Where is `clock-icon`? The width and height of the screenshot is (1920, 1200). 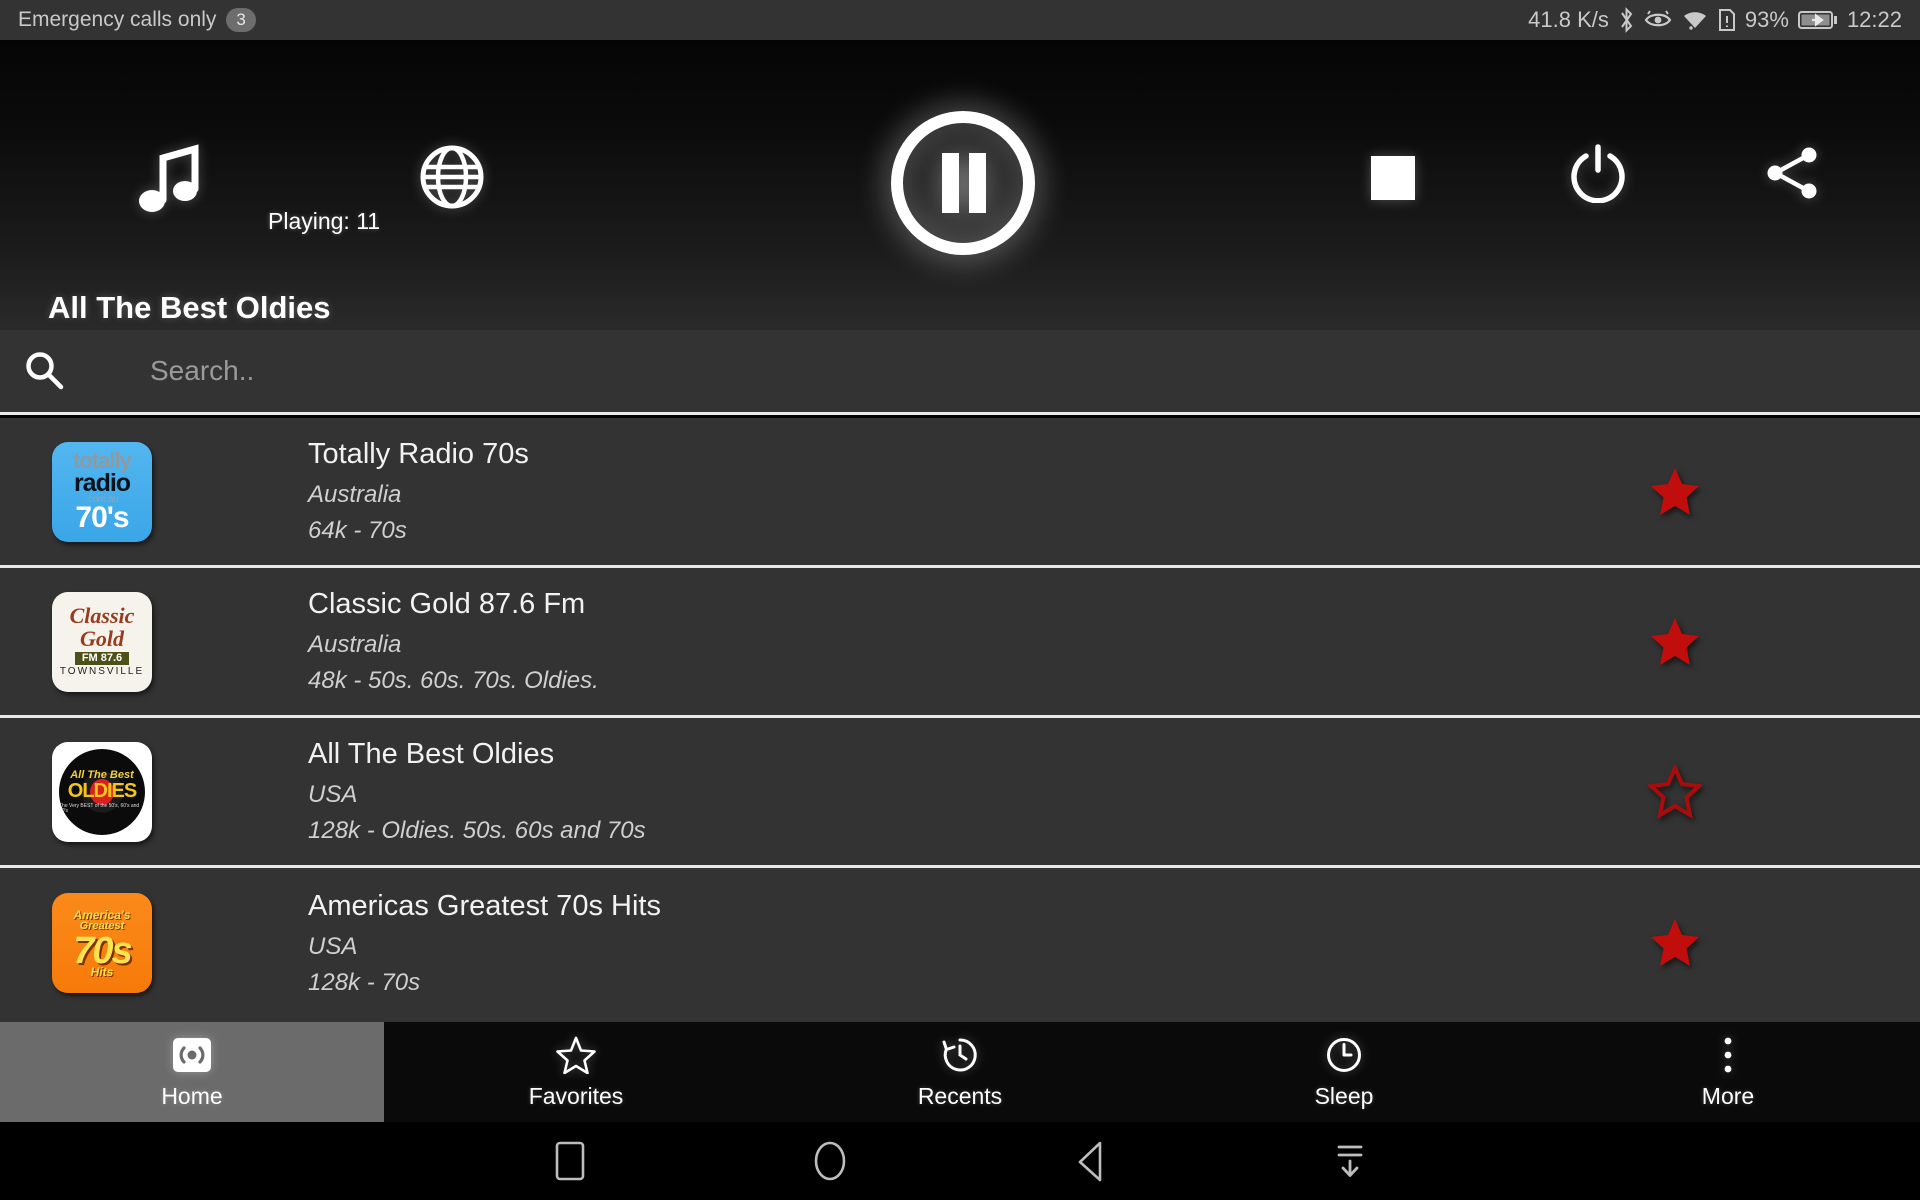
clock-icon is located at coordinates (1344, 1055).